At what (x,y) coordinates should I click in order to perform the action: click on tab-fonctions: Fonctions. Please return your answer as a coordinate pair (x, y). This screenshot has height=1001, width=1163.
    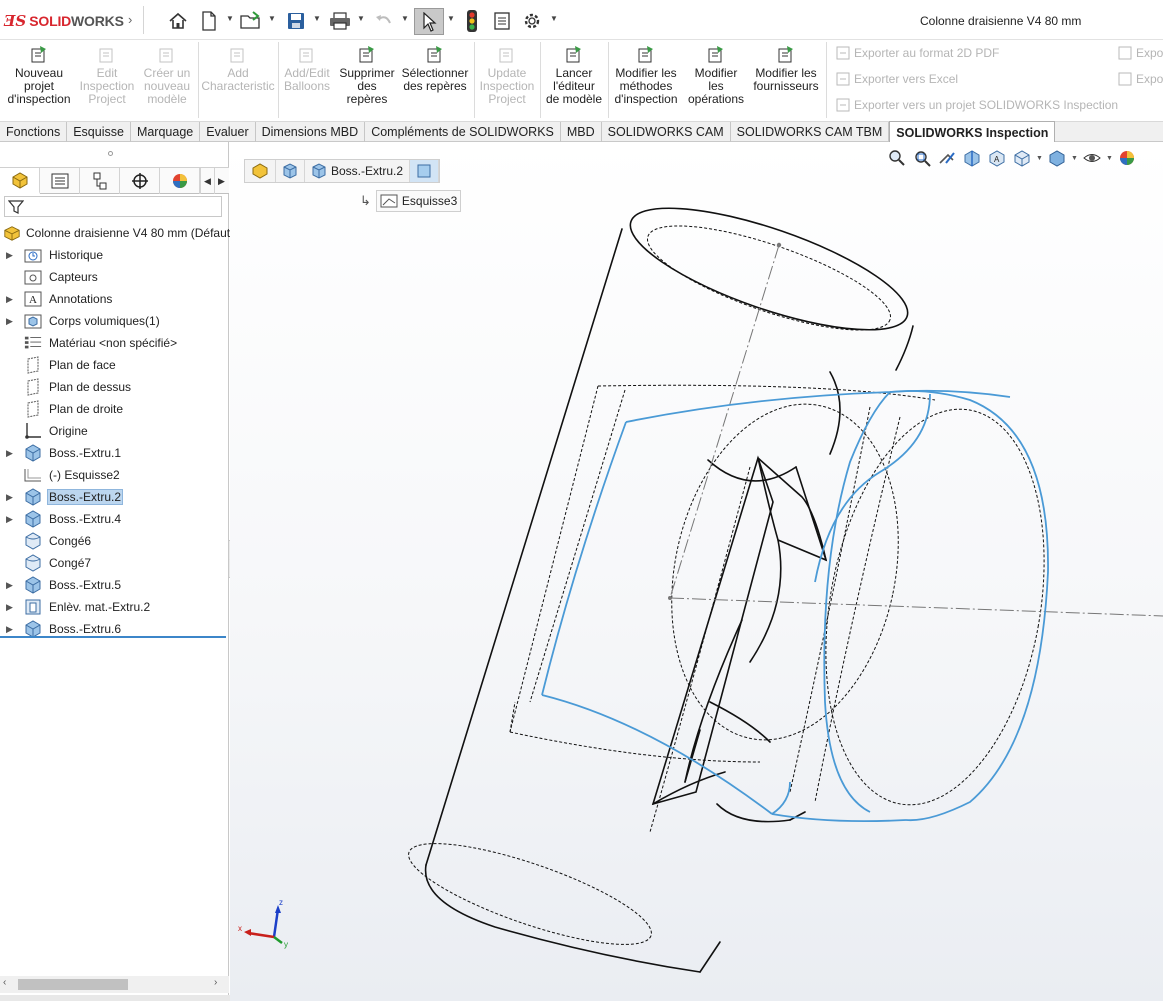
    Looking at the image, I should click on (34, 132).